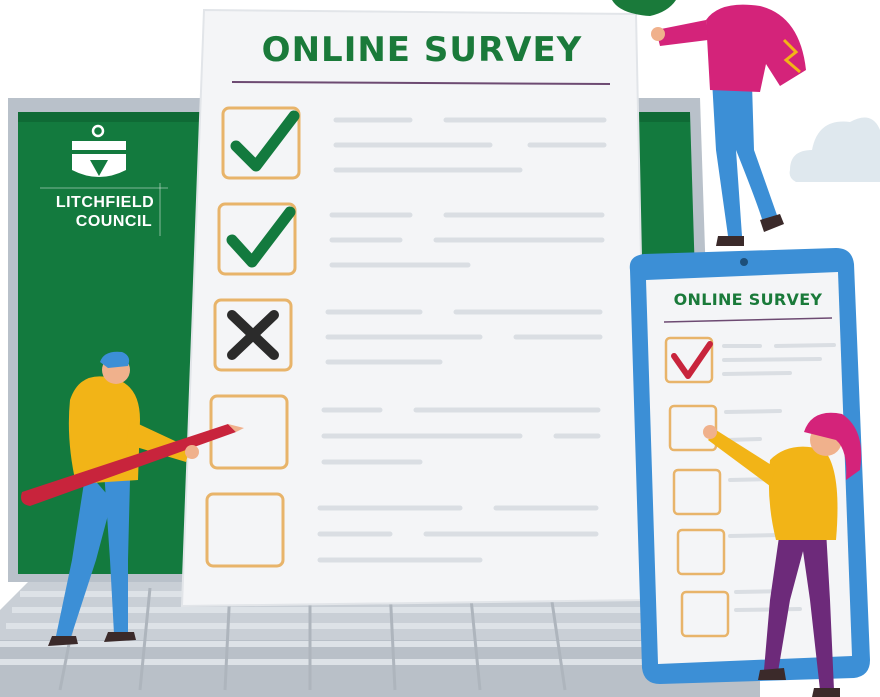  Describe the element at coordinates (105, 202) in the screenshot. I see `logo-text-line1: LITCHFIELD` at that location.